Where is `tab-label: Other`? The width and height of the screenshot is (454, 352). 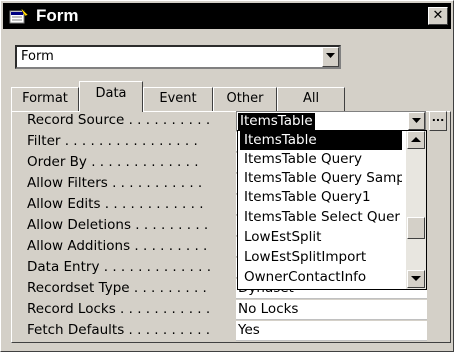
tab-label: Other is located at coordinates (245, 98).